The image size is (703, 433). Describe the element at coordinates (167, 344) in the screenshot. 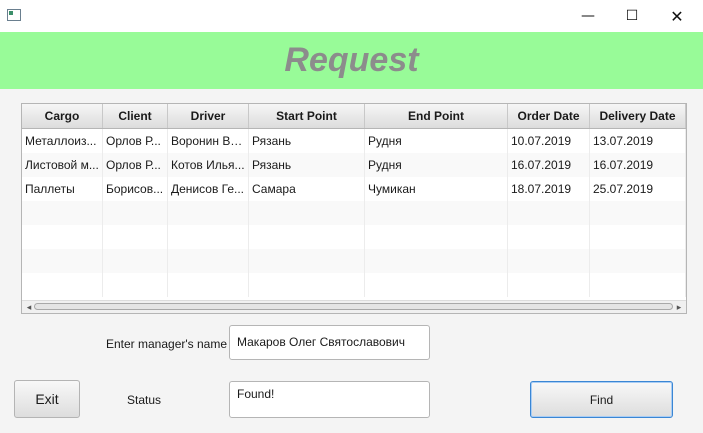

I see `manager-name-label: Enter manager's name` at that location.